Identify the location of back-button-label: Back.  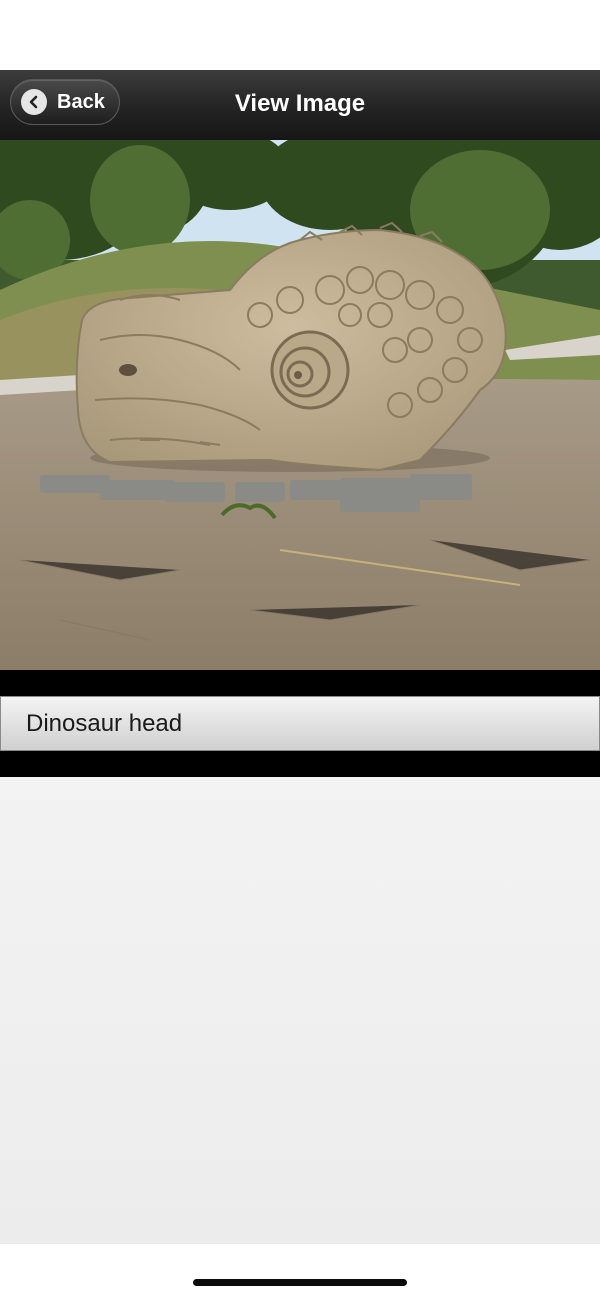
(81, 101).